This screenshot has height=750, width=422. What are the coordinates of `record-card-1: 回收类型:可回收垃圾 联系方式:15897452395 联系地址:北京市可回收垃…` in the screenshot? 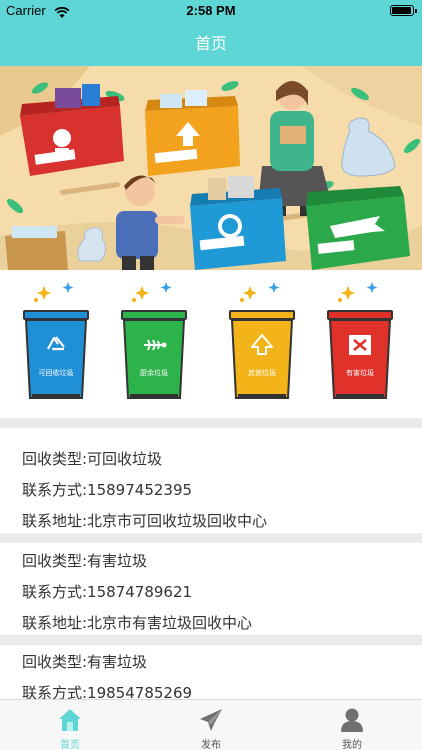 It's located at (211, 480).